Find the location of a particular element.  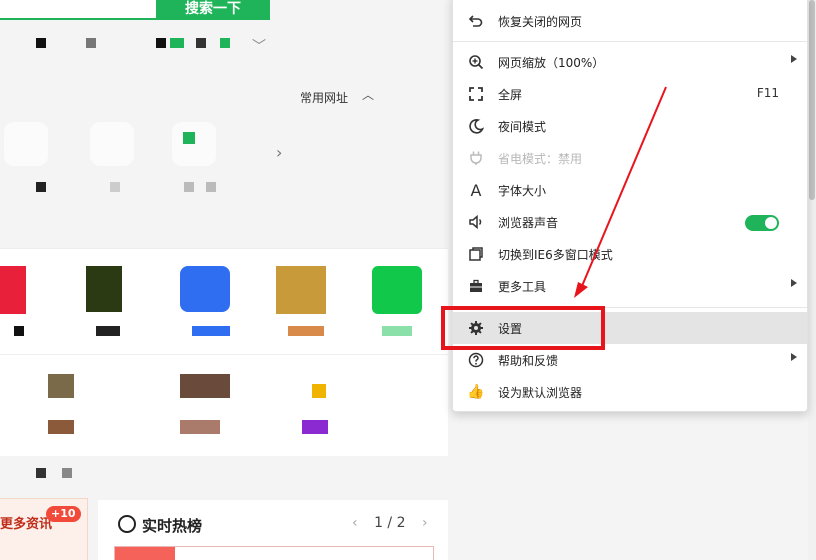

menu-divider is located at coordinates (630, 41).